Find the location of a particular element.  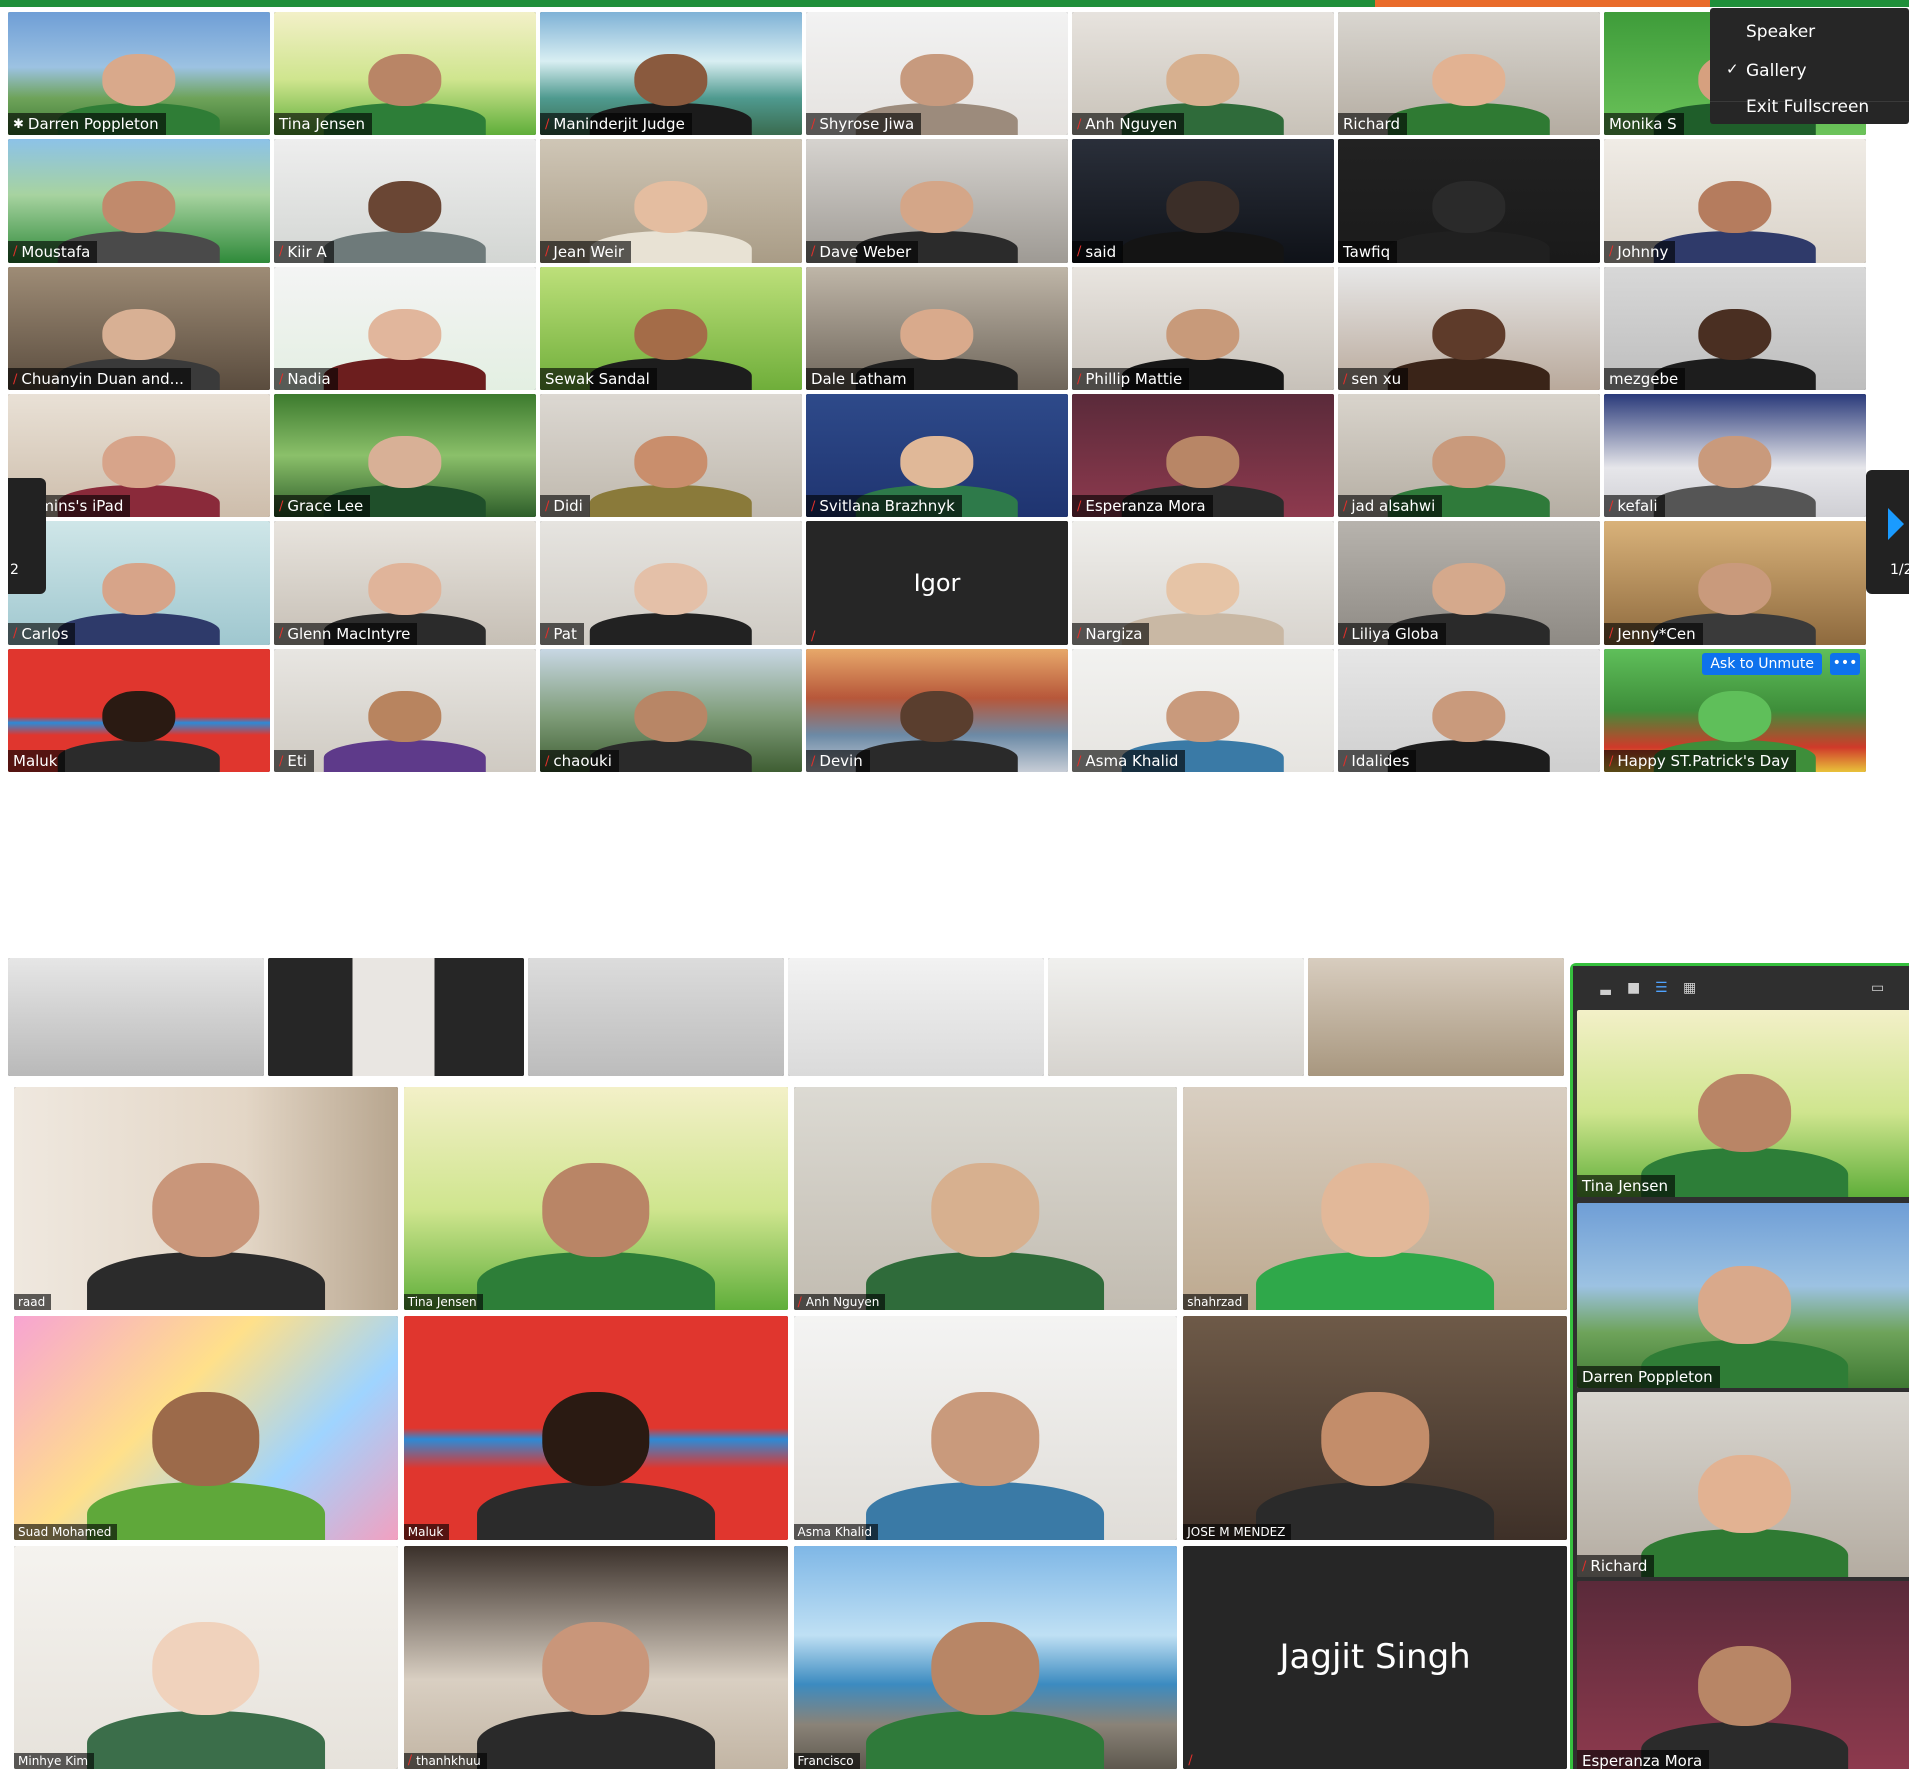

participant-name: said is located at coordinates (1101, 251).